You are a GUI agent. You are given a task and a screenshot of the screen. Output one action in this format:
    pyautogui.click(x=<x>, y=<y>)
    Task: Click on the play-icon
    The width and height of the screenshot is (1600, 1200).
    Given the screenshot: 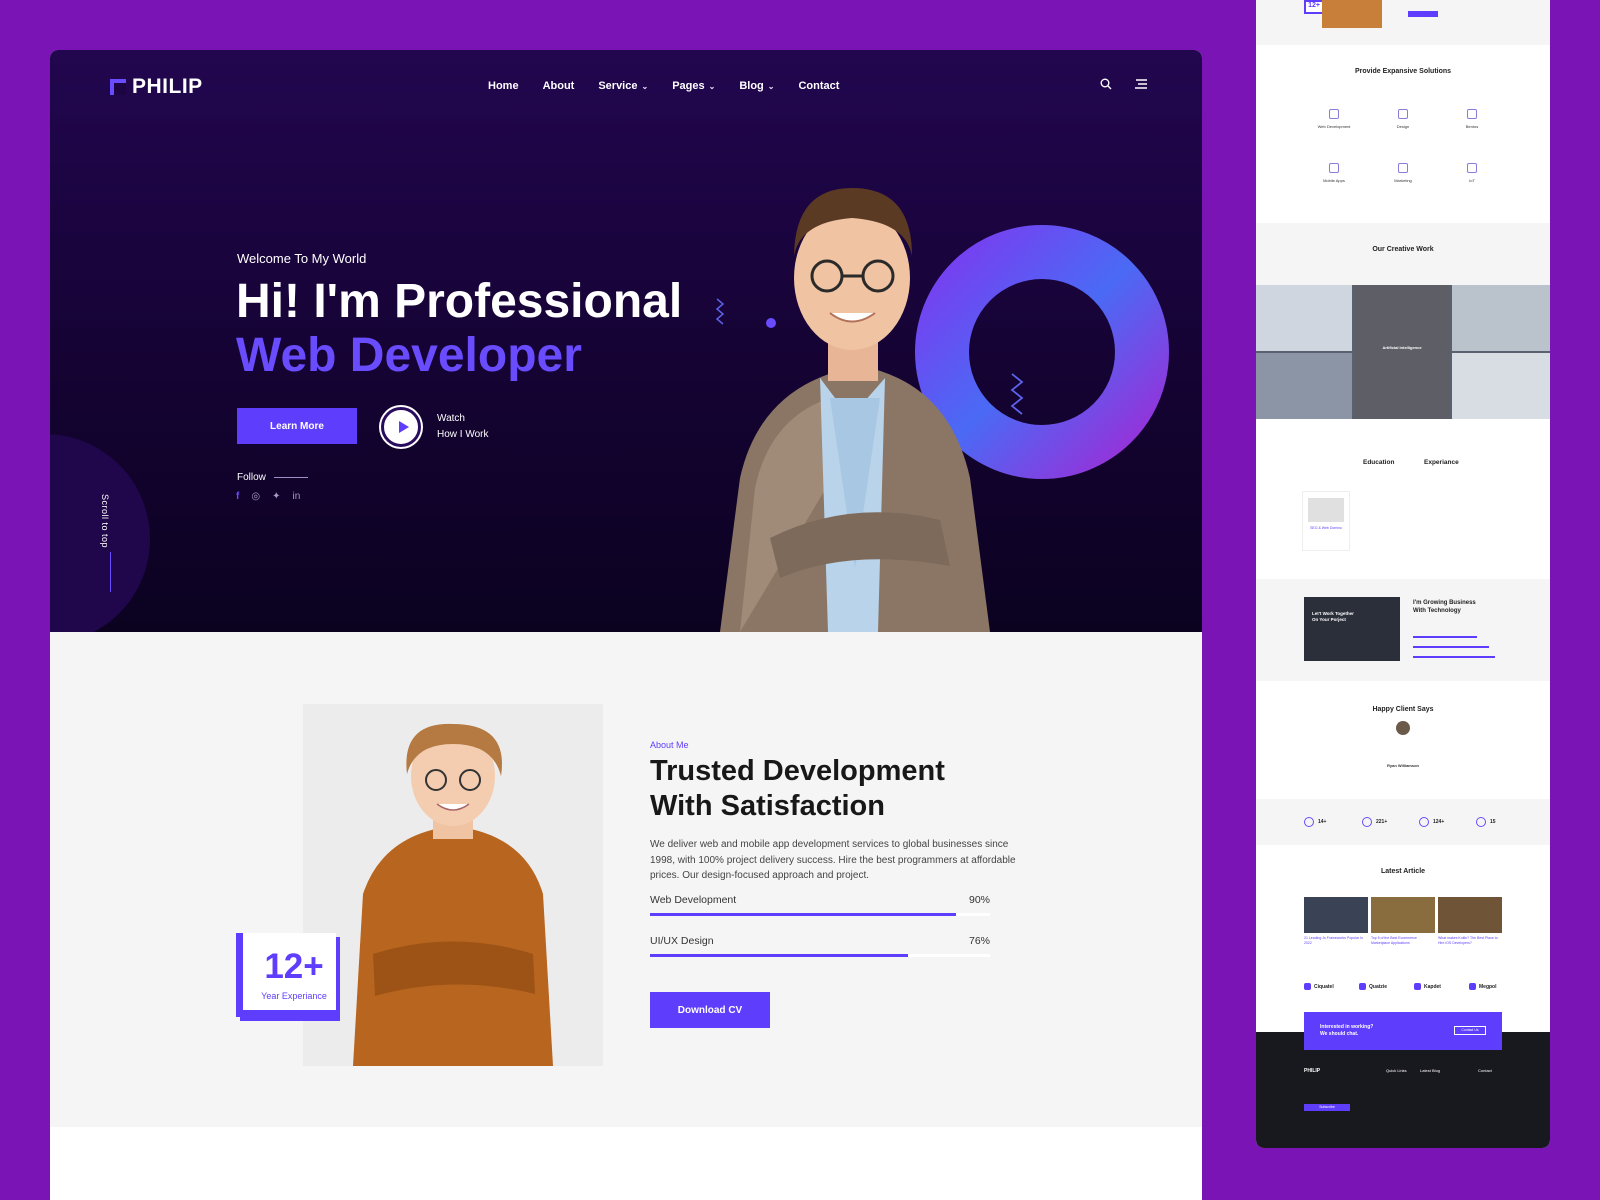 What is the action you would take?
    pyautogui.click(x=401, y=427)
    